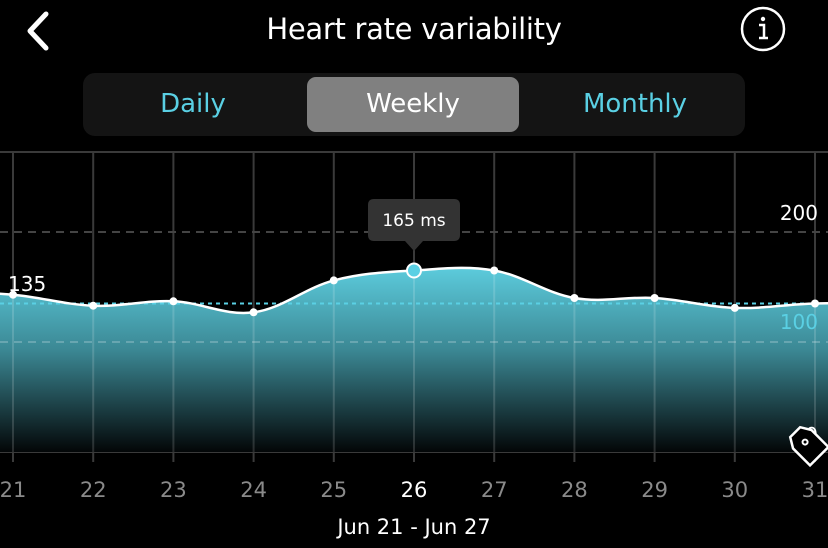  What do you see at coordinates (414, 270) in the screenshot?
I see `selected-point` at bounding box center [414, 270].